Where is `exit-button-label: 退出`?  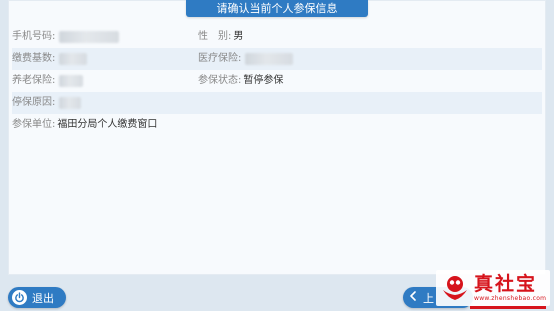
exit-button-label: 退出 is located at coordinates (43, 298).